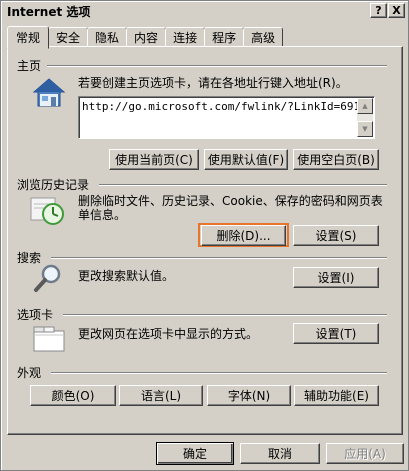 Image resolution: width=409 pixels, height=471 pixels. What do you see at coordinates (204, 11) in the screenshot?
I see `title-bar: Internet 选项 ? X` at bounding box center [204, 11].